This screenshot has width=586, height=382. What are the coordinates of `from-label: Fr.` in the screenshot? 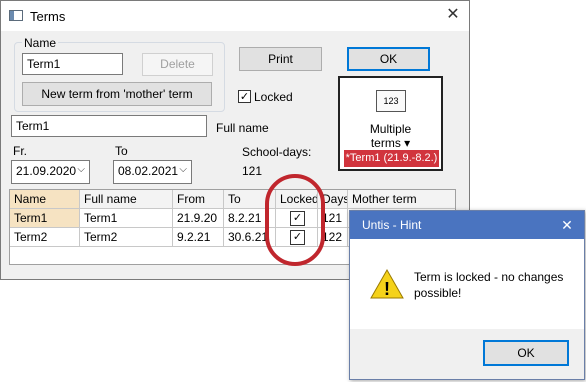 It's located at (20, 151).